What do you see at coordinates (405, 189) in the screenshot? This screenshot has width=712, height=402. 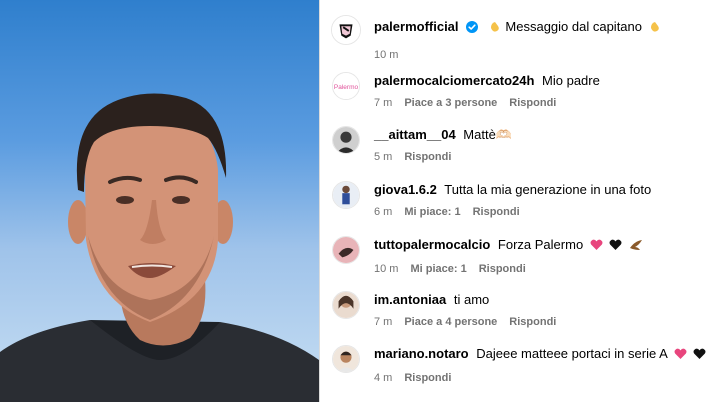 I see `username: giova1.6.2` at bounding box center [405, 189].